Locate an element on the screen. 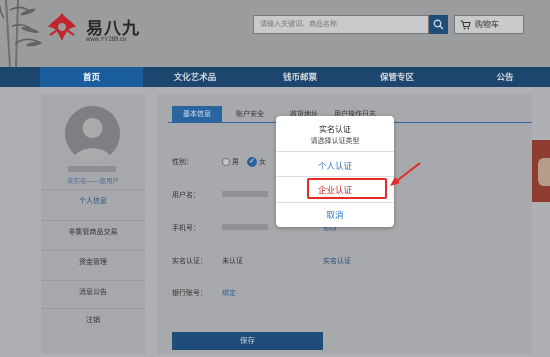  username-blurred is located at coordinates (92, 169).